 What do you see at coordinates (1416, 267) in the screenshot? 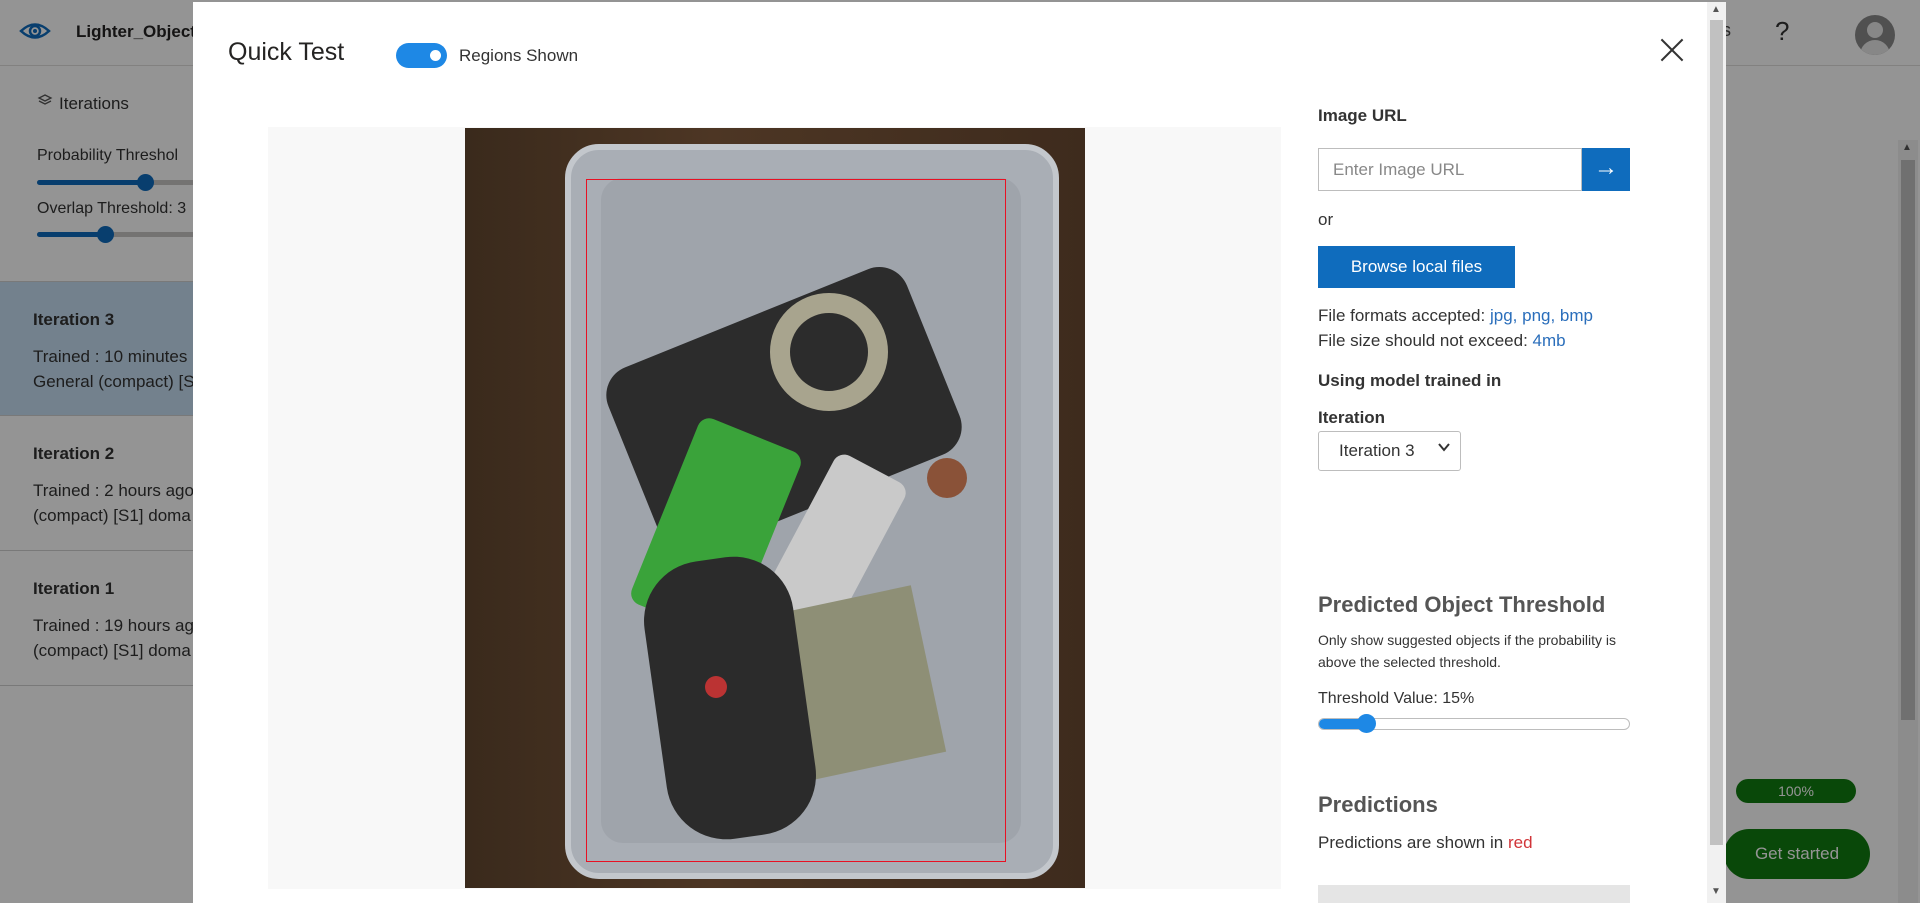
I see `browse-local-files-button: Browse local files` at bounding box center [1416, 267].